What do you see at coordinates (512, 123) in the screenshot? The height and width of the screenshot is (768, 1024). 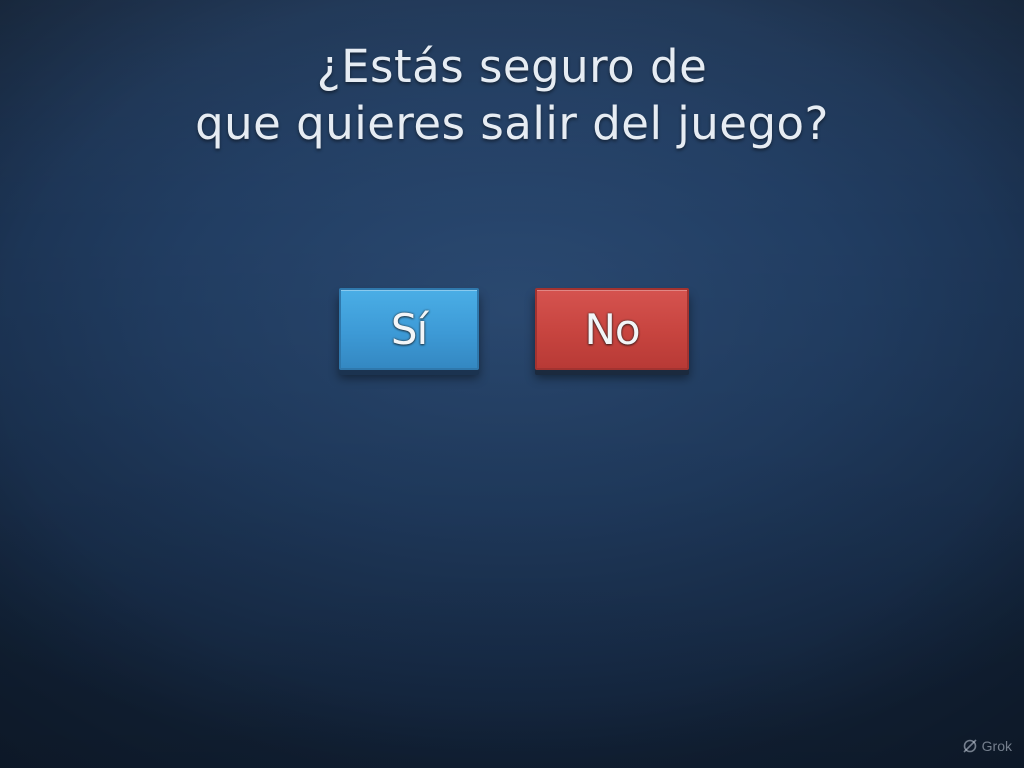 I see `question-line-2: que quieres salir del juego?` at bounding box center [512, 123].